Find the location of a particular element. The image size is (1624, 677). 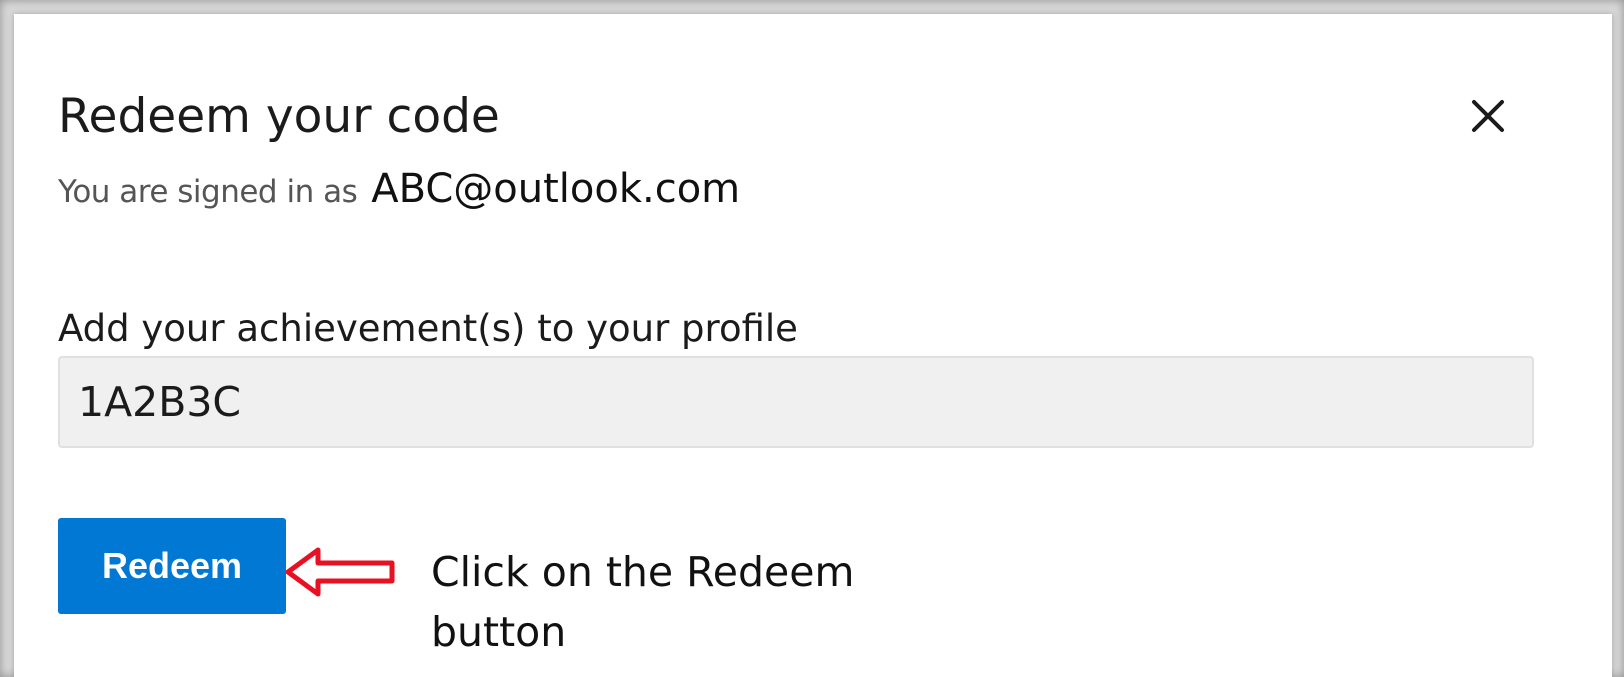

dialog-title: Redeem your code is located at coordinates (279, 116).